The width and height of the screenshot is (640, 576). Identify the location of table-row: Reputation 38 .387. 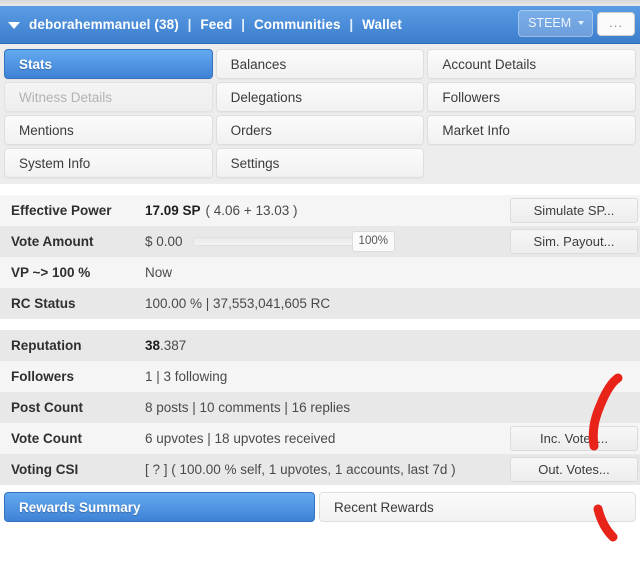
(320, 345).